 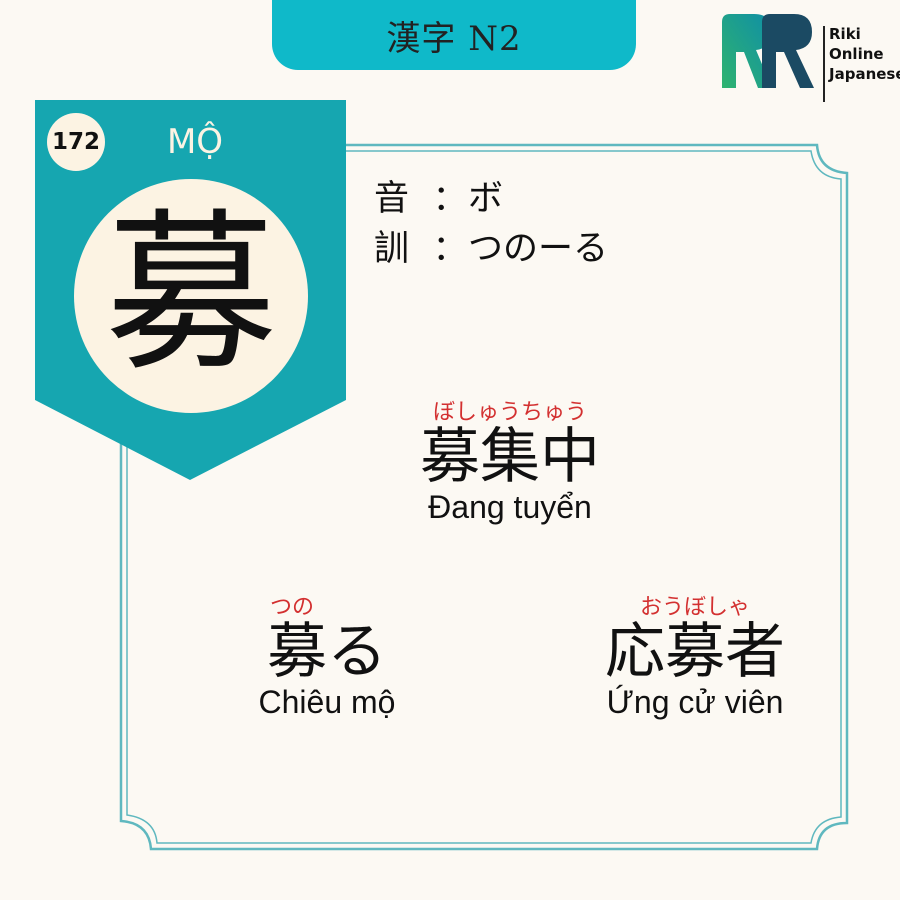 What do you see at coordinates (327, 702) in the screenshot?
I see `vocab-meaning: Chiêu mộ` at bounding box center [327, 702].